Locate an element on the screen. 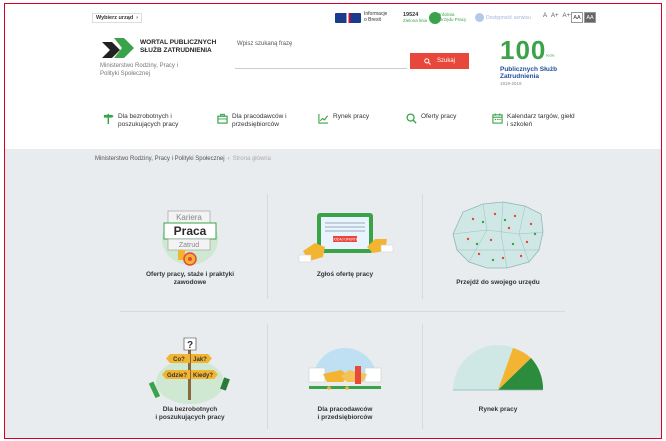 This screenshot has height=441, width=666. font-size-a-plus: A+ is located at coordinates (555, 16).